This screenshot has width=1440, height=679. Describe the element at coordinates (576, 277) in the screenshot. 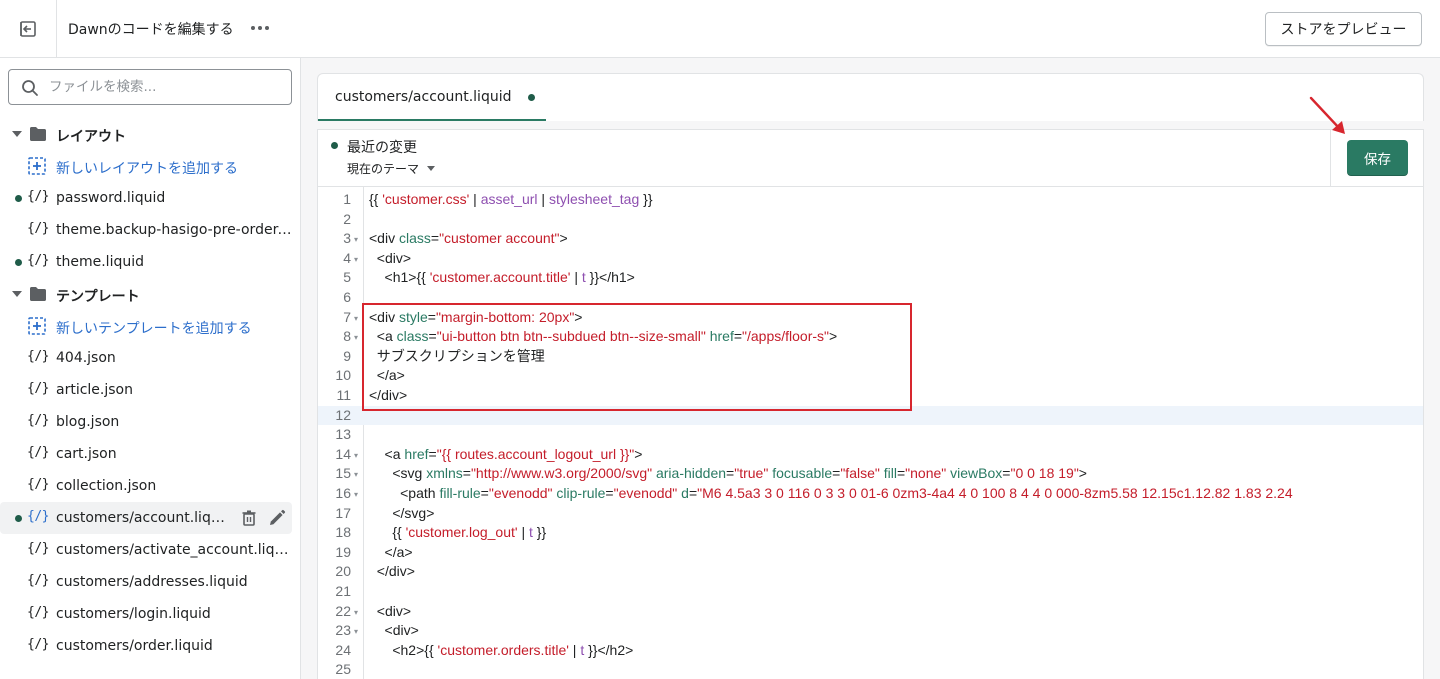

I see `code-token: |` at that location.